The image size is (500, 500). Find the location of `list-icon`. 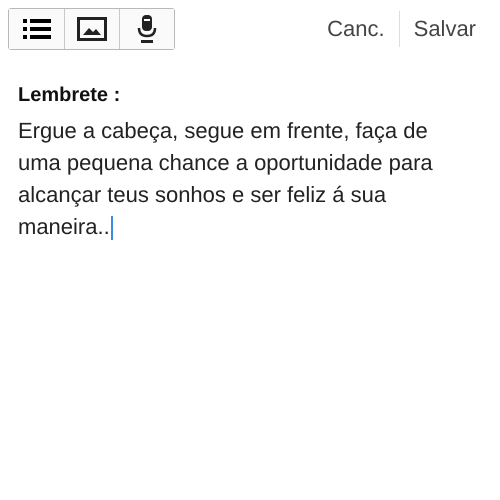

list-icon is located at coordinates (36, 29).